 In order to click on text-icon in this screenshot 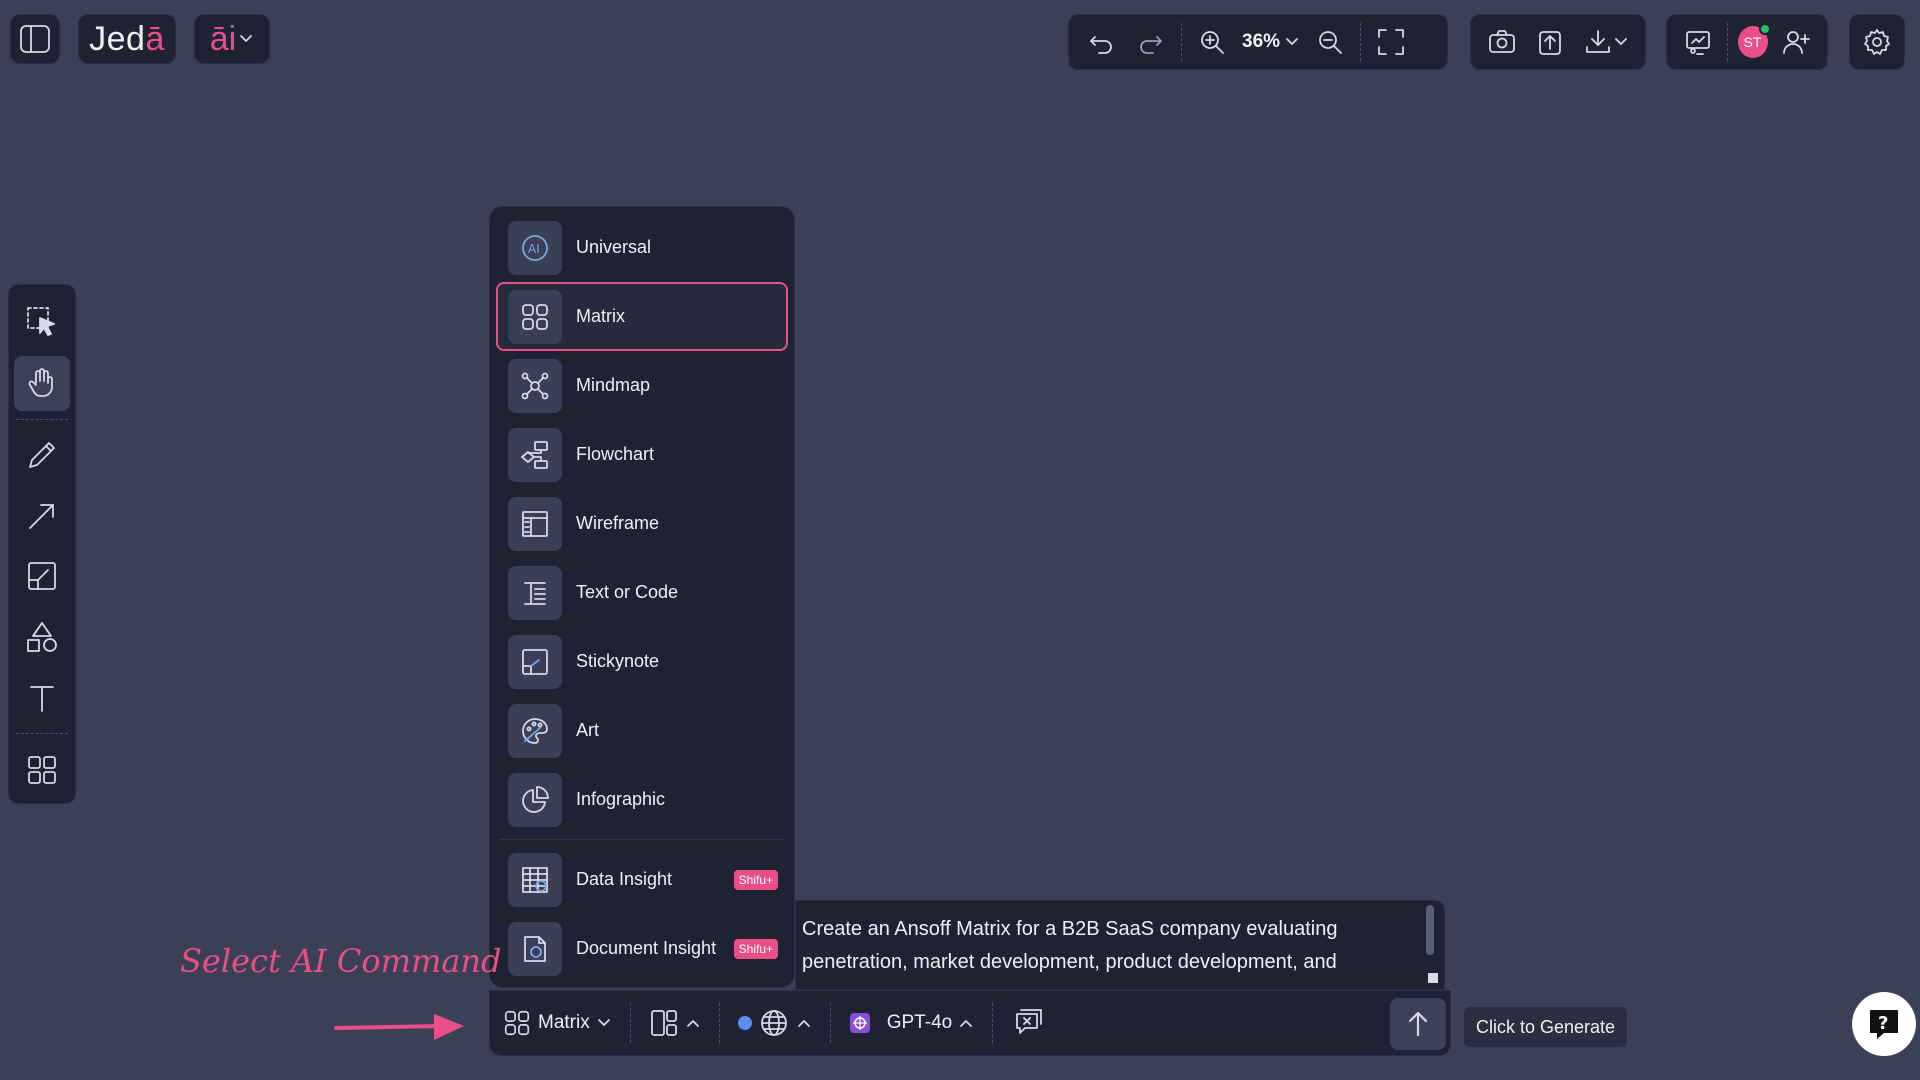, I will do `click(42, 698)`.